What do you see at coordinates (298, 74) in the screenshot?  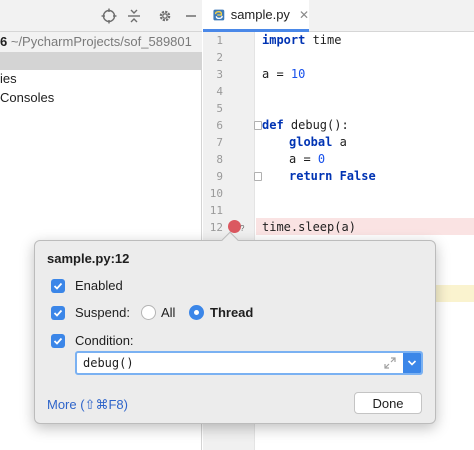 I see `number-literal: 10` at bounding box center [298, 74].